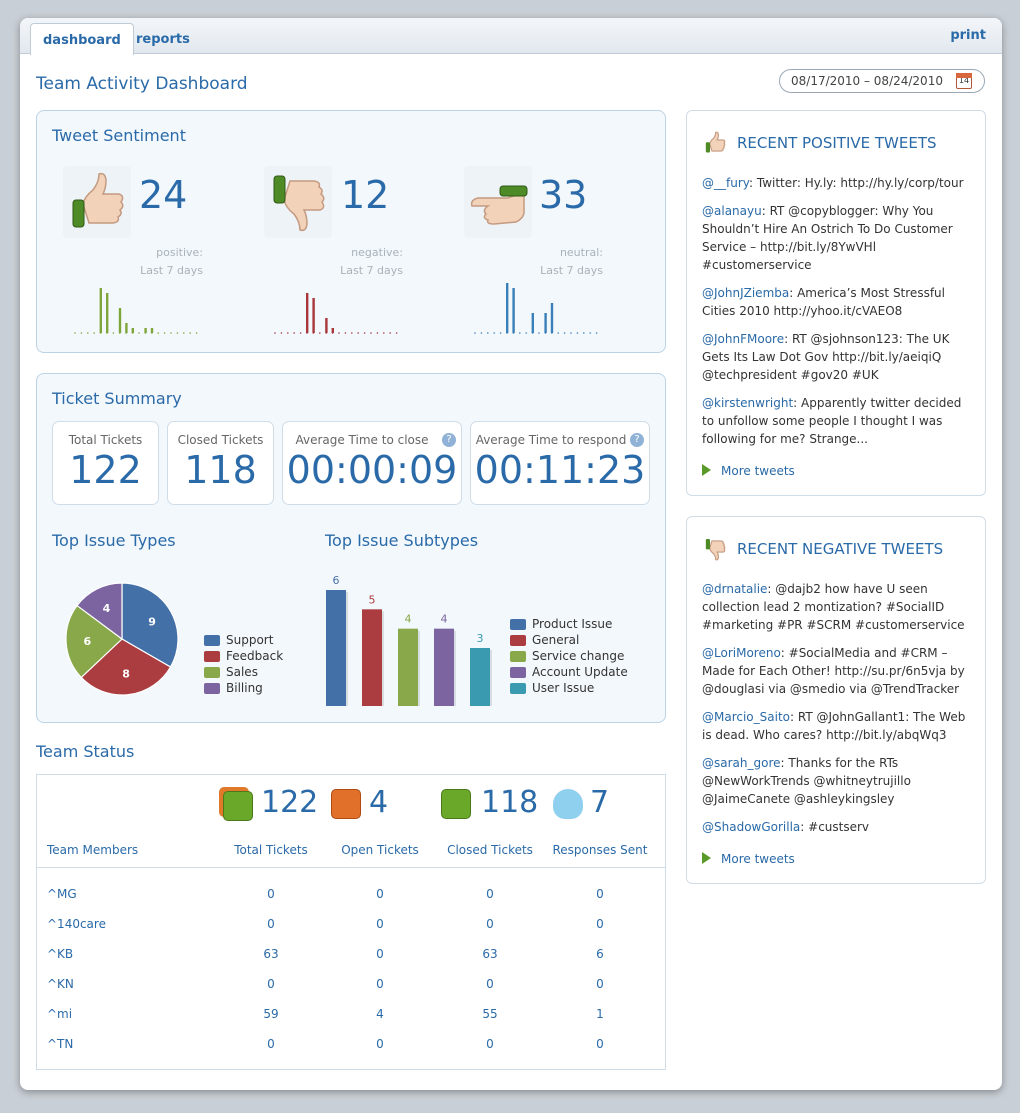  What do you see at coordinates (715, 142) in the screenshot?
I see `thumbs-up-icon` at bounding box center [715, 142].